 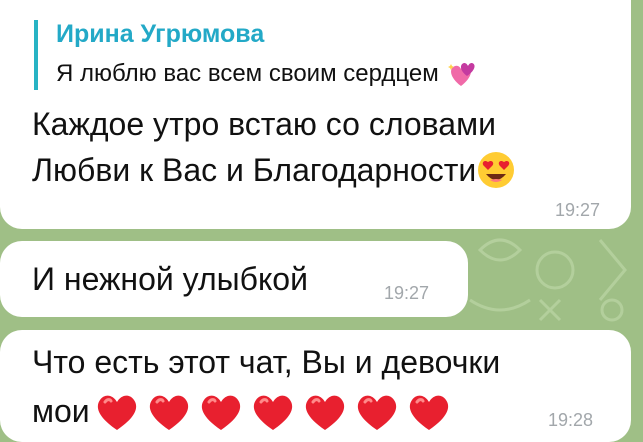 What do you see at coordinates (170, 279) in the screenshot?
I see `message-text-line: И нежной улыбкой` at bounding box center [170, 279].